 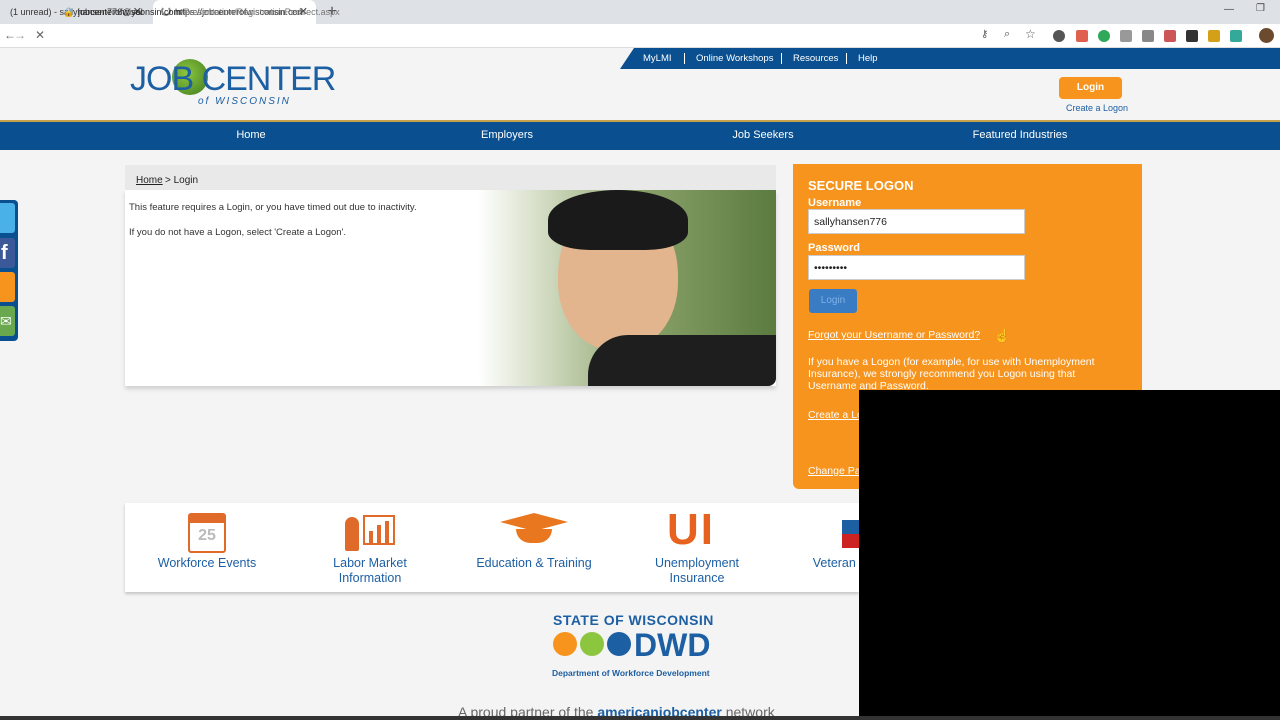 I want to click on person-hair, so click(x=618, y=220).